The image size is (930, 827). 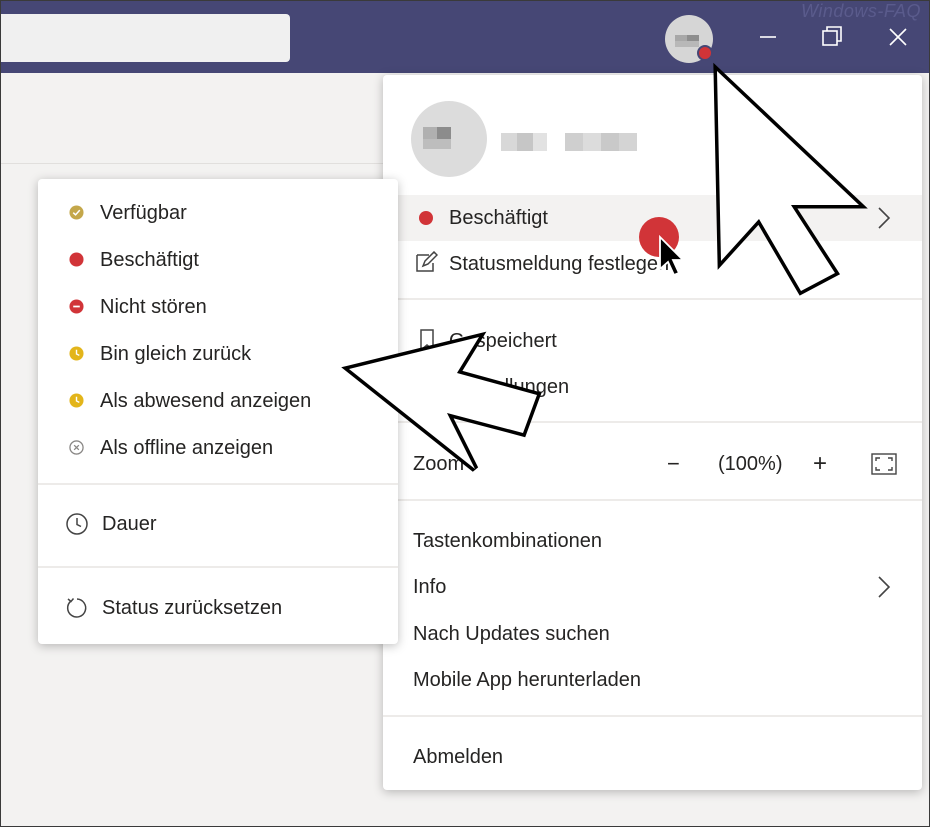 What do you see at coordinates (652, 218) in the screenshot?
I see `status-selector: Beschäftigt` at bounding box center [652, 218].